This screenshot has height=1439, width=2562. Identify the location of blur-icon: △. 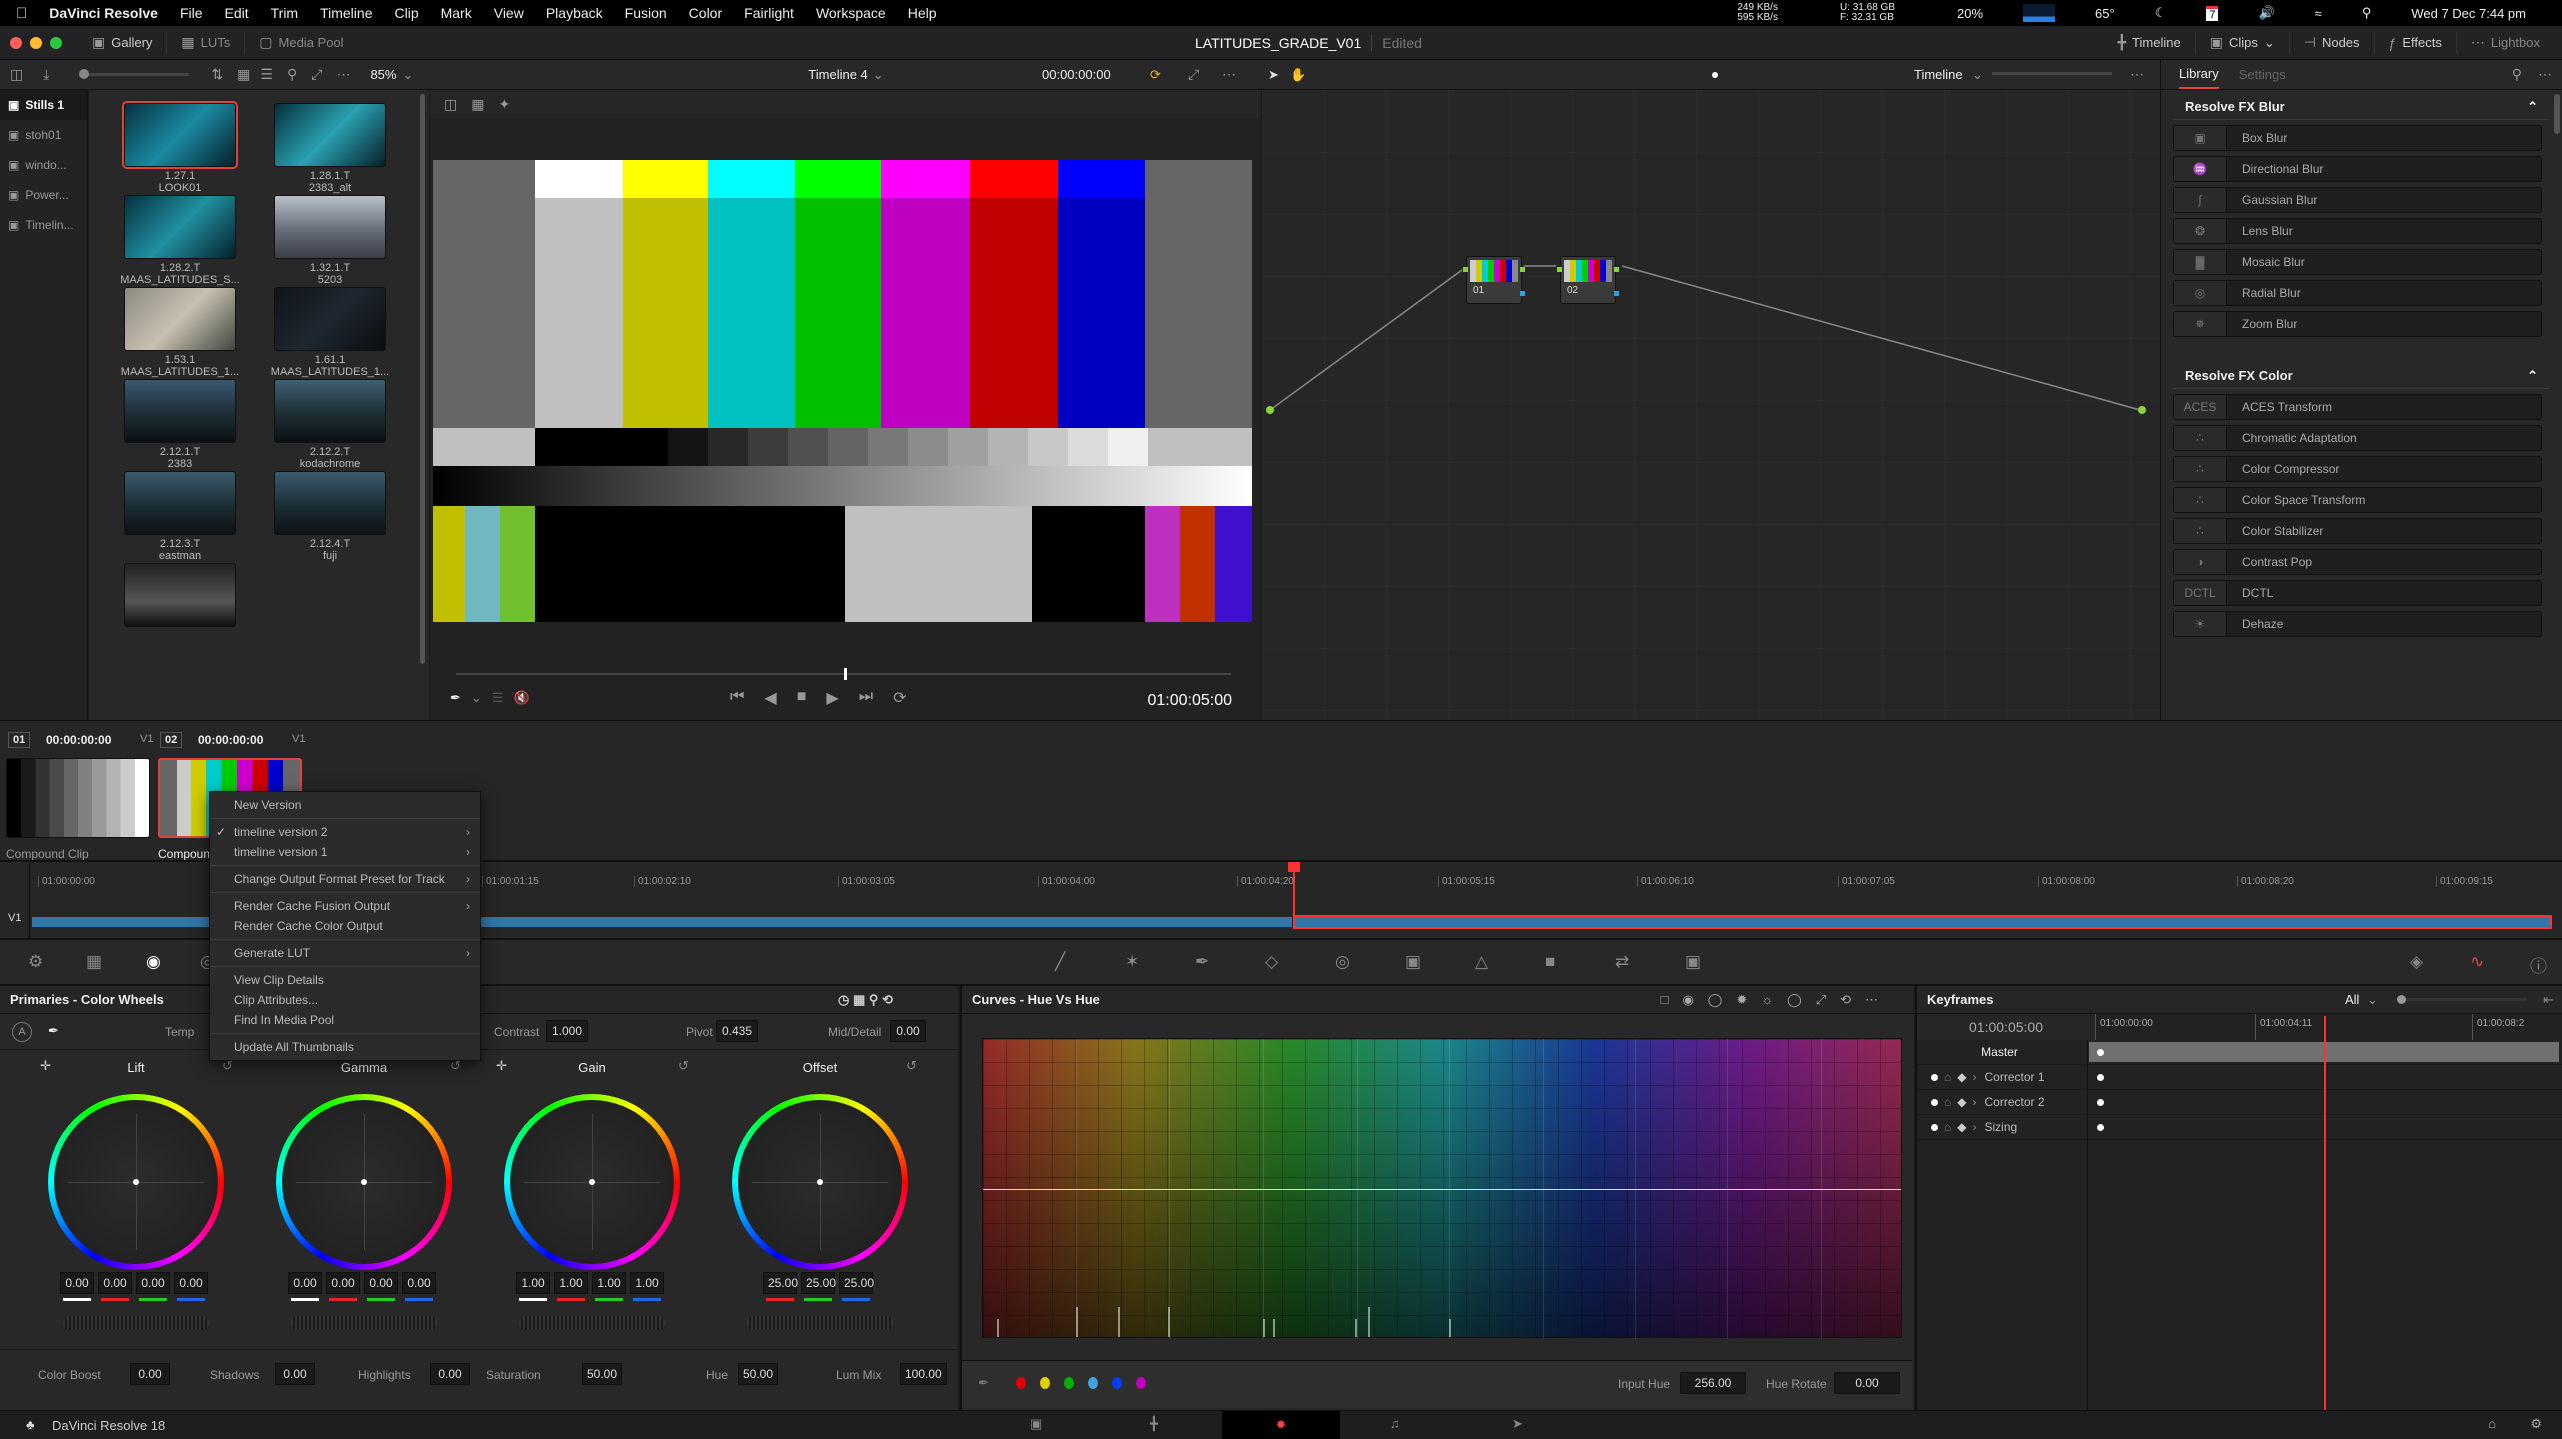
(1481, 962).